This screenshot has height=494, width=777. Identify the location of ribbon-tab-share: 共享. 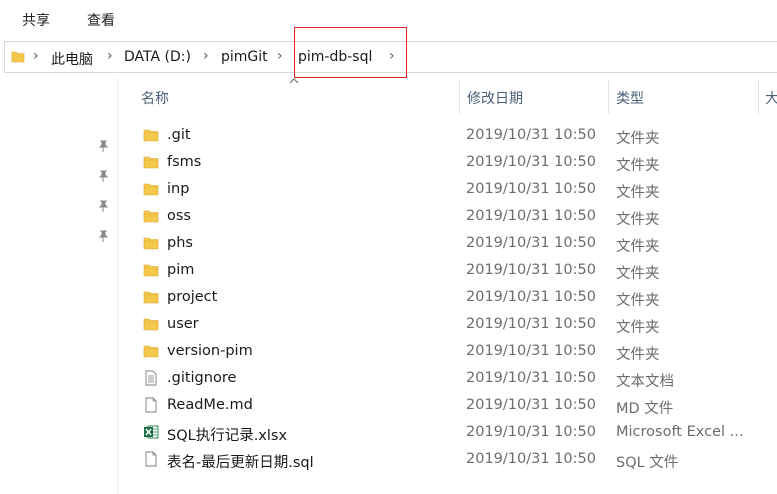
(36, 20).